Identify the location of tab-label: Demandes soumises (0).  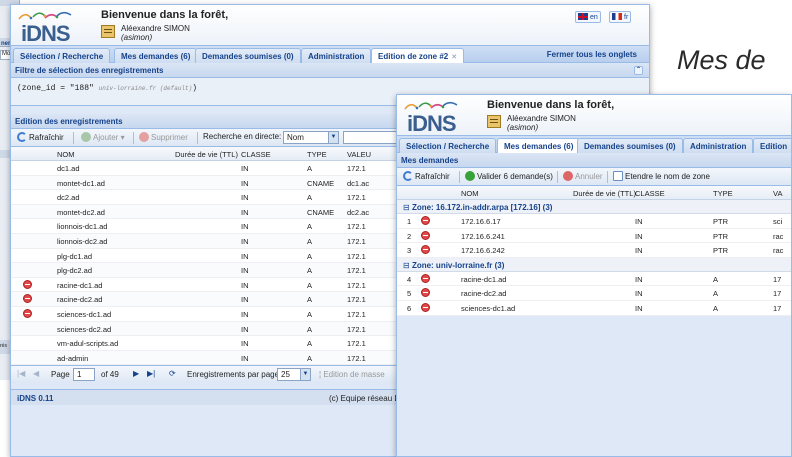
(248, 56).